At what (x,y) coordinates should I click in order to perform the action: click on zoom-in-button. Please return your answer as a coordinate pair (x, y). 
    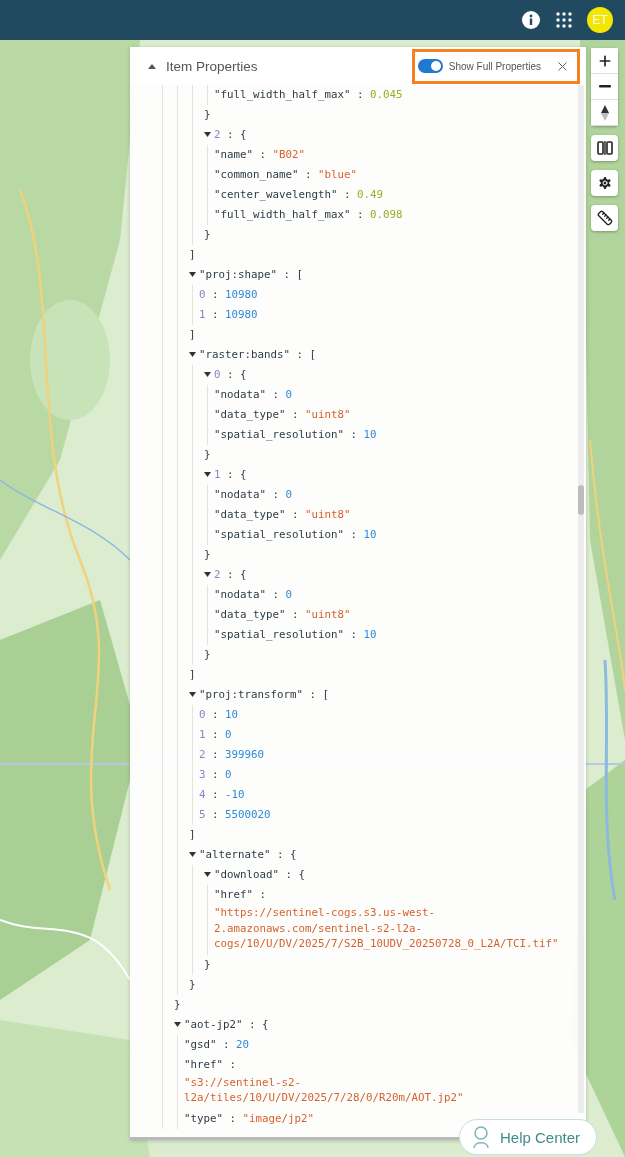
    Looking at the image, I should click on (604, 61).